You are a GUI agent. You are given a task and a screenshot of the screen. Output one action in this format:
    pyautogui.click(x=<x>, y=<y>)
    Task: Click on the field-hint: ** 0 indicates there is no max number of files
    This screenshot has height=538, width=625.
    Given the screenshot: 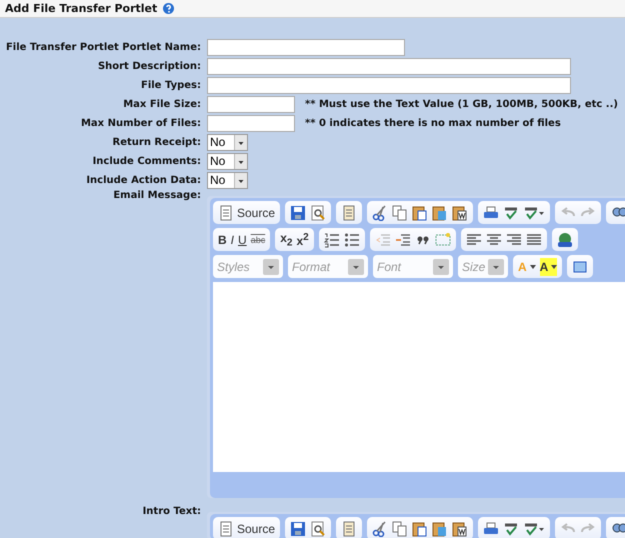 What is the action you would take?
    pyautogui.click(x=433, y=123)
    